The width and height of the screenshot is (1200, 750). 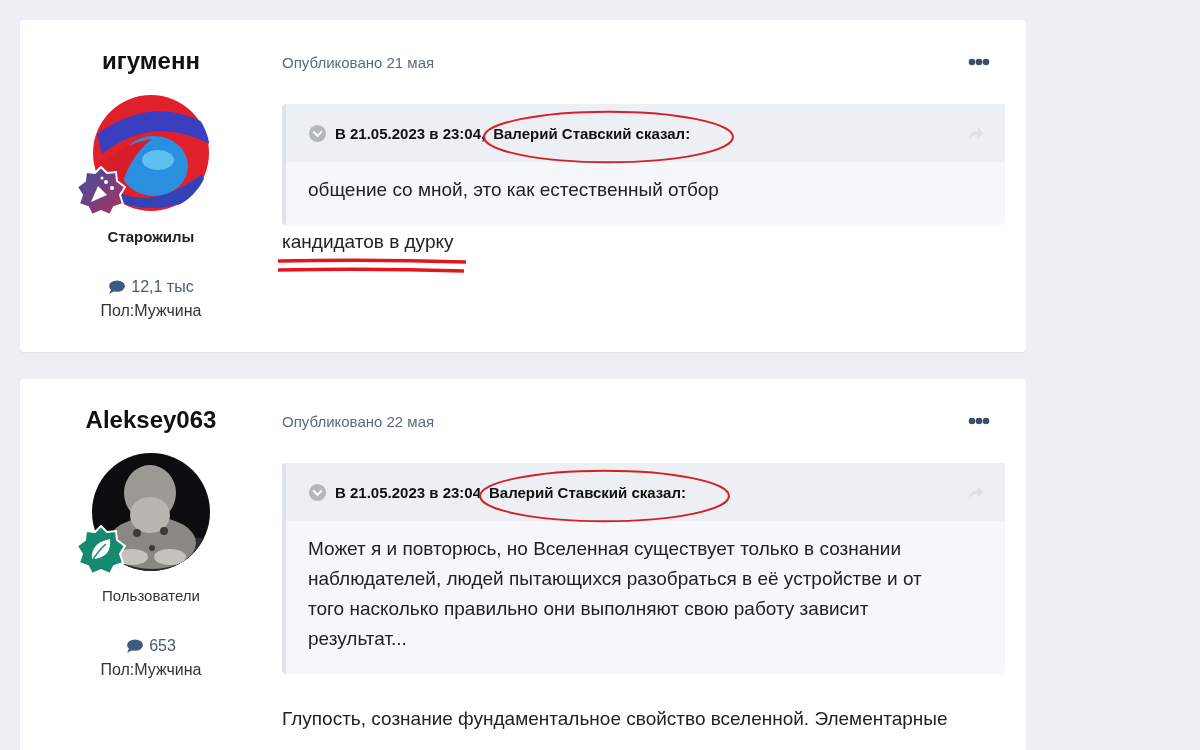 I want to click on quote-date: В 21.05.2023 в 23:04, so click(x=408, y=492).